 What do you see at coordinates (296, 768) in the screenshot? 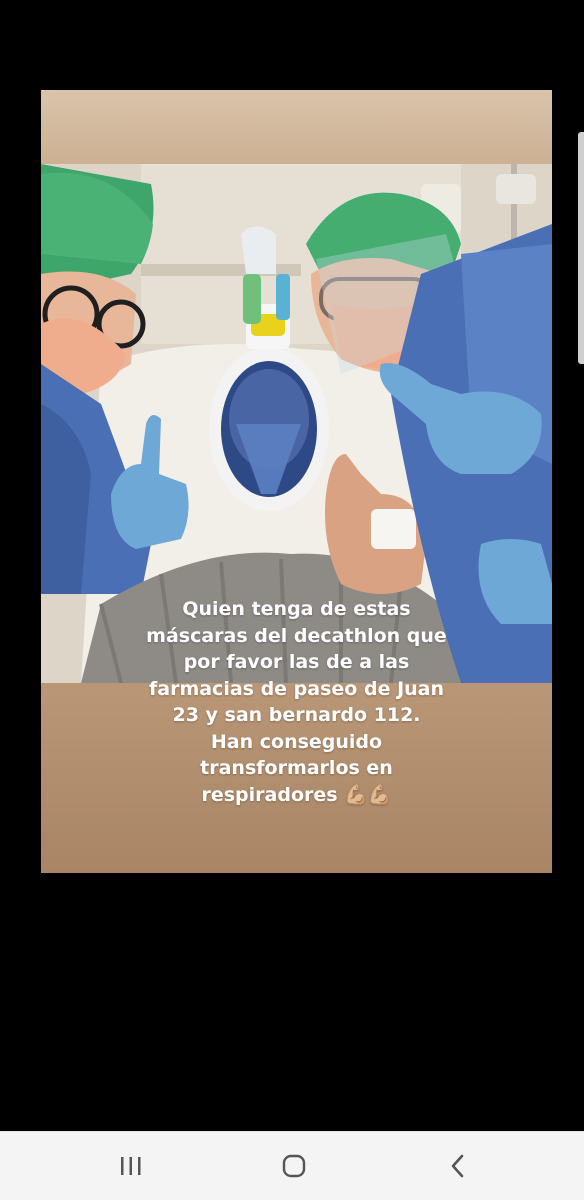
I see `caption-line: transformarlos en` at bounding box center [296, 768].